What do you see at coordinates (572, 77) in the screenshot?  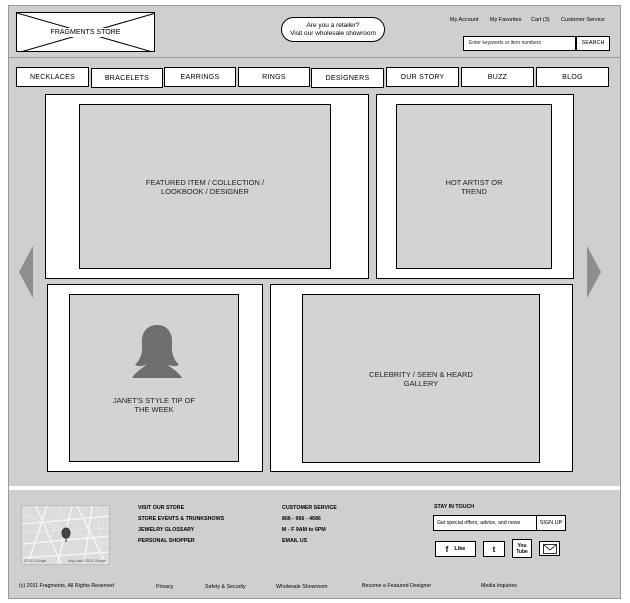 I see `nav-blog: BLOG` at bounding box center [572, 77].